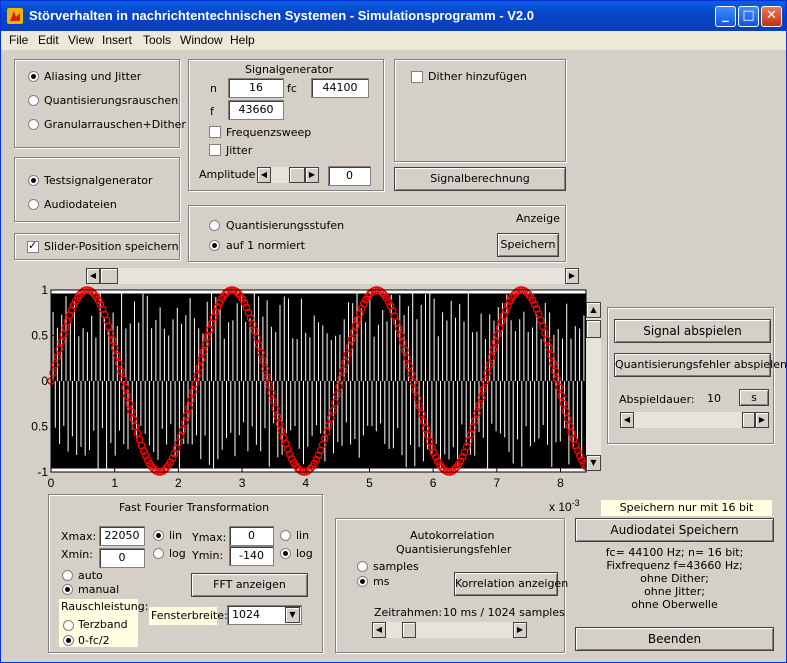 Image resolution: width=787 pixels, height=663 pixels. Describe the element at coordinates (289, 69) in the screenshot. I see `signalgenerator-title: Signalgenerator` at that location.